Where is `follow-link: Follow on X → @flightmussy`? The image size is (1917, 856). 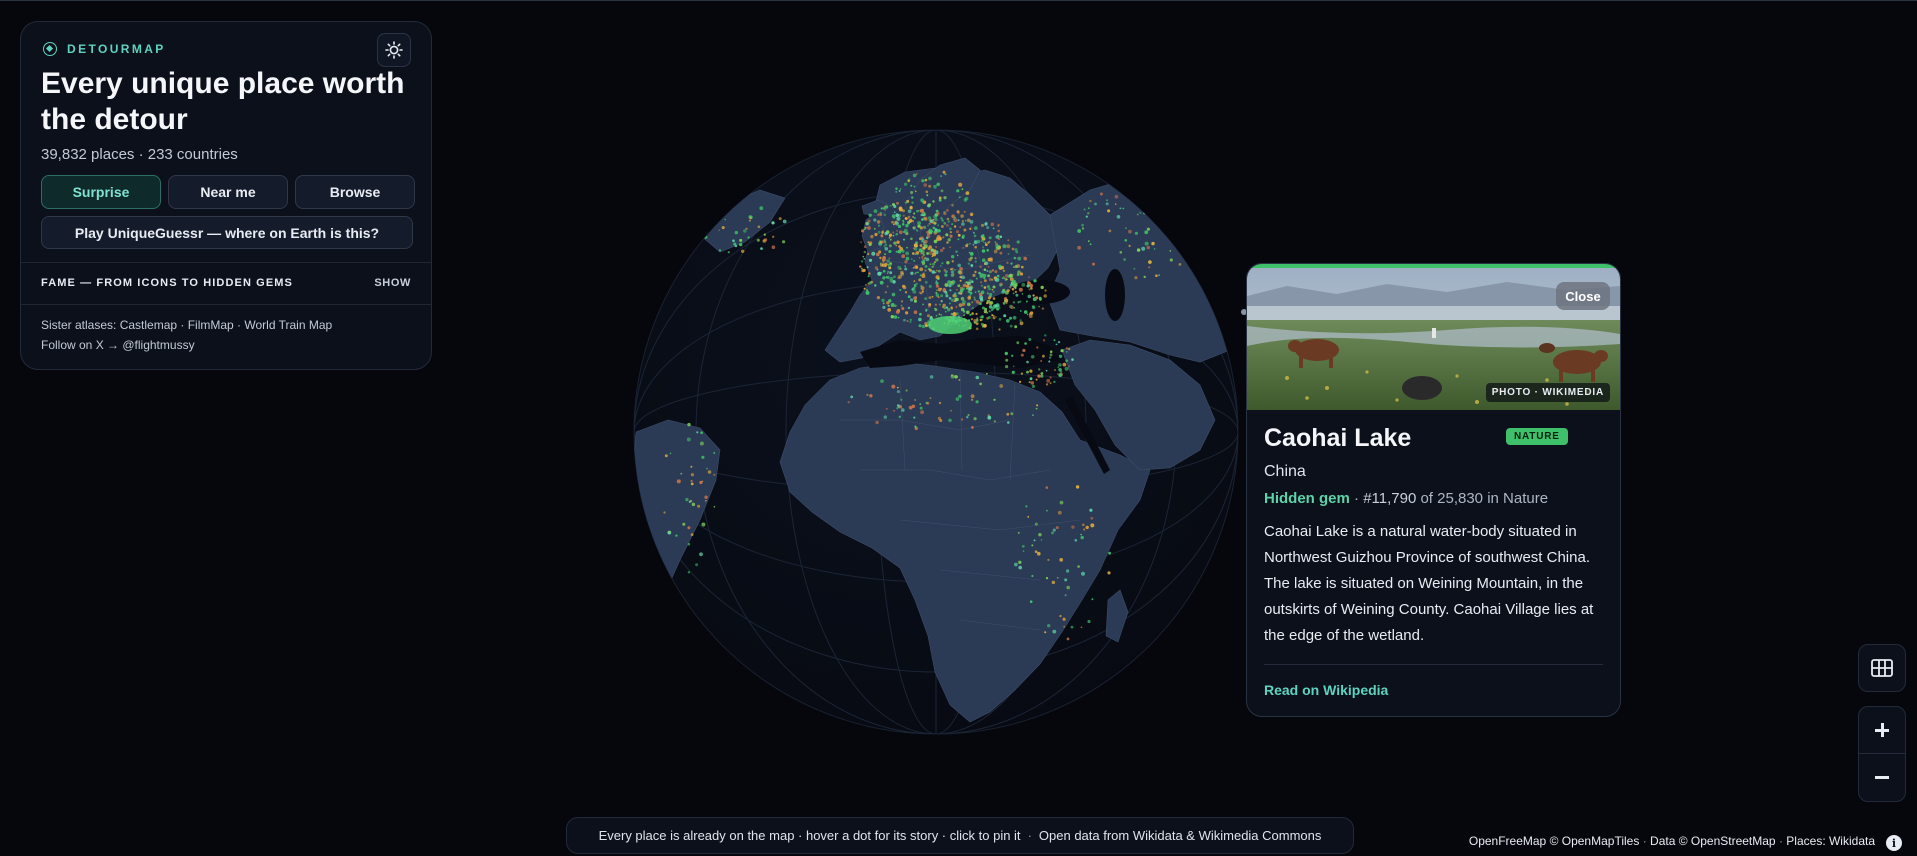
follow-link: Follow on X → @flightmussy is located at coordinates (118, 345).